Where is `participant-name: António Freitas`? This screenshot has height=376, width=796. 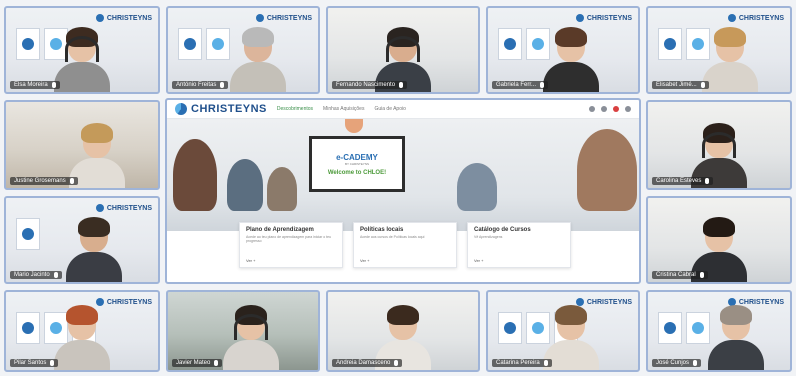
participant-name: António Freitas is located at coordinates (196, 85).